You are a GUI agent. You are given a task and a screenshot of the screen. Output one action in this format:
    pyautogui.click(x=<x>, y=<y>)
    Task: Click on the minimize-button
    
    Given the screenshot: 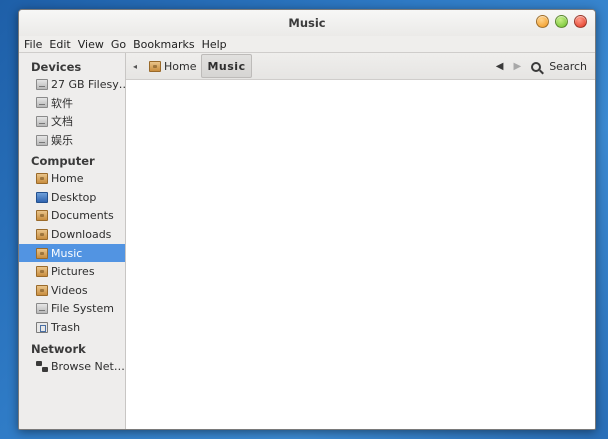 What is the action you would take?
    pyautogui.click(x=542, y=21)
    